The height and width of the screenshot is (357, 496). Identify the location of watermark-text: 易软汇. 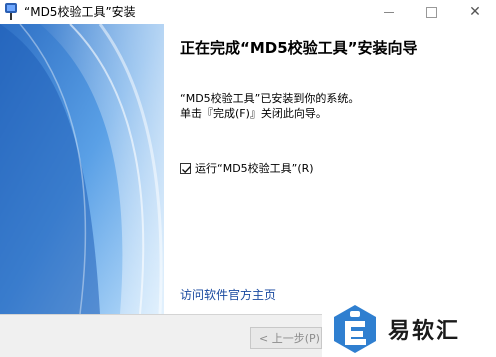
(424, 331).